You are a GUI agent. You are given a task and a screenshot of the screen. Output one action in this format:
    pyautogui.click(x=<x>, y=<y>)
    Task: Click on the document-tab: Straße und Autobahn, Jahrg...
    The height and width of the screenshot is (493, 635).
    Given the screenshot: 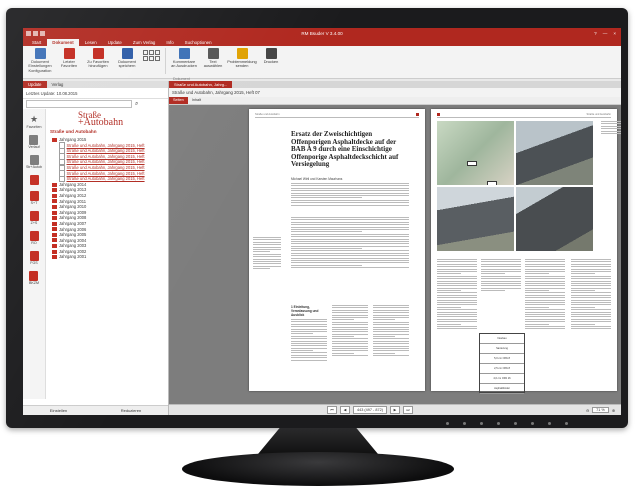 What is the action you would take?
    pyautogui.click(x=201, y=84)
    